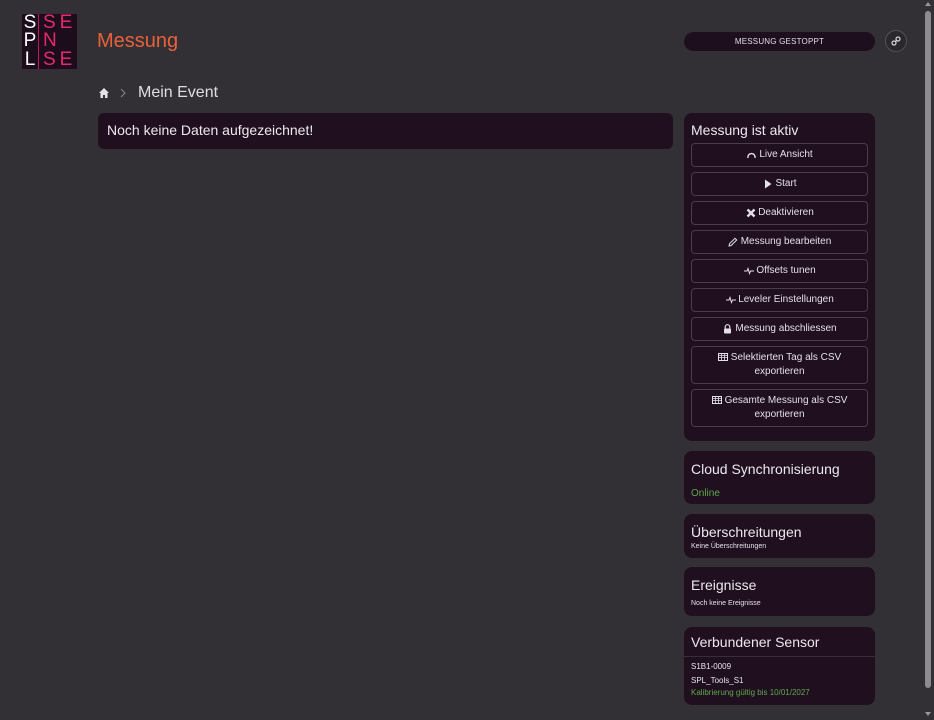  I want to click on logo-letter: SE, so click(60, 59).